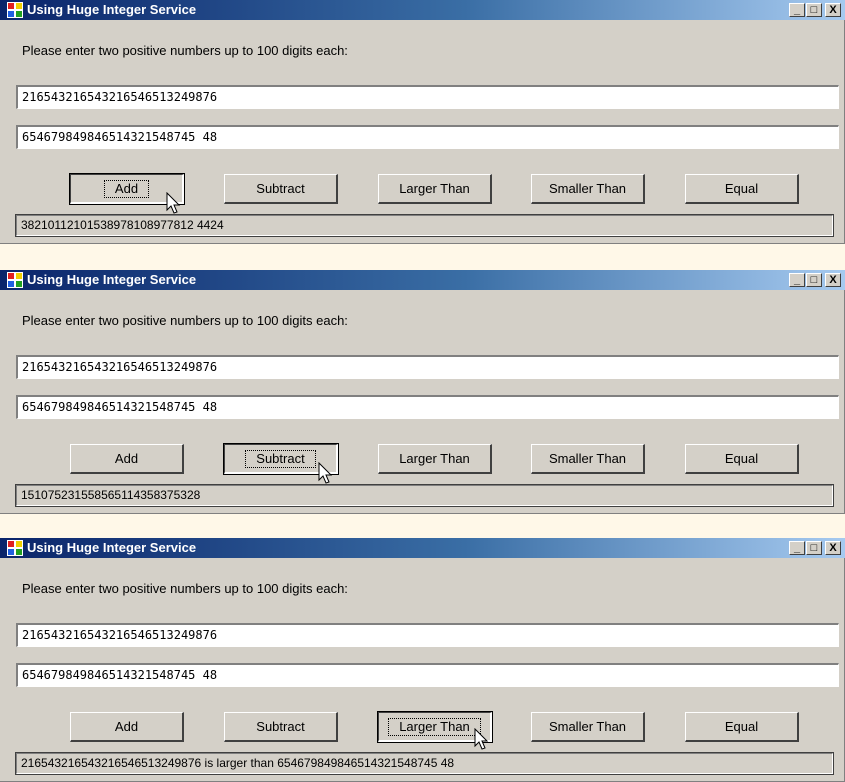 The width and height of the screenshot is (845, 782). What do you see at coordinates (434, 727) in the screenshot?
I see `larger-than-button-label: Larger Than` at bounding box center [434, 727].